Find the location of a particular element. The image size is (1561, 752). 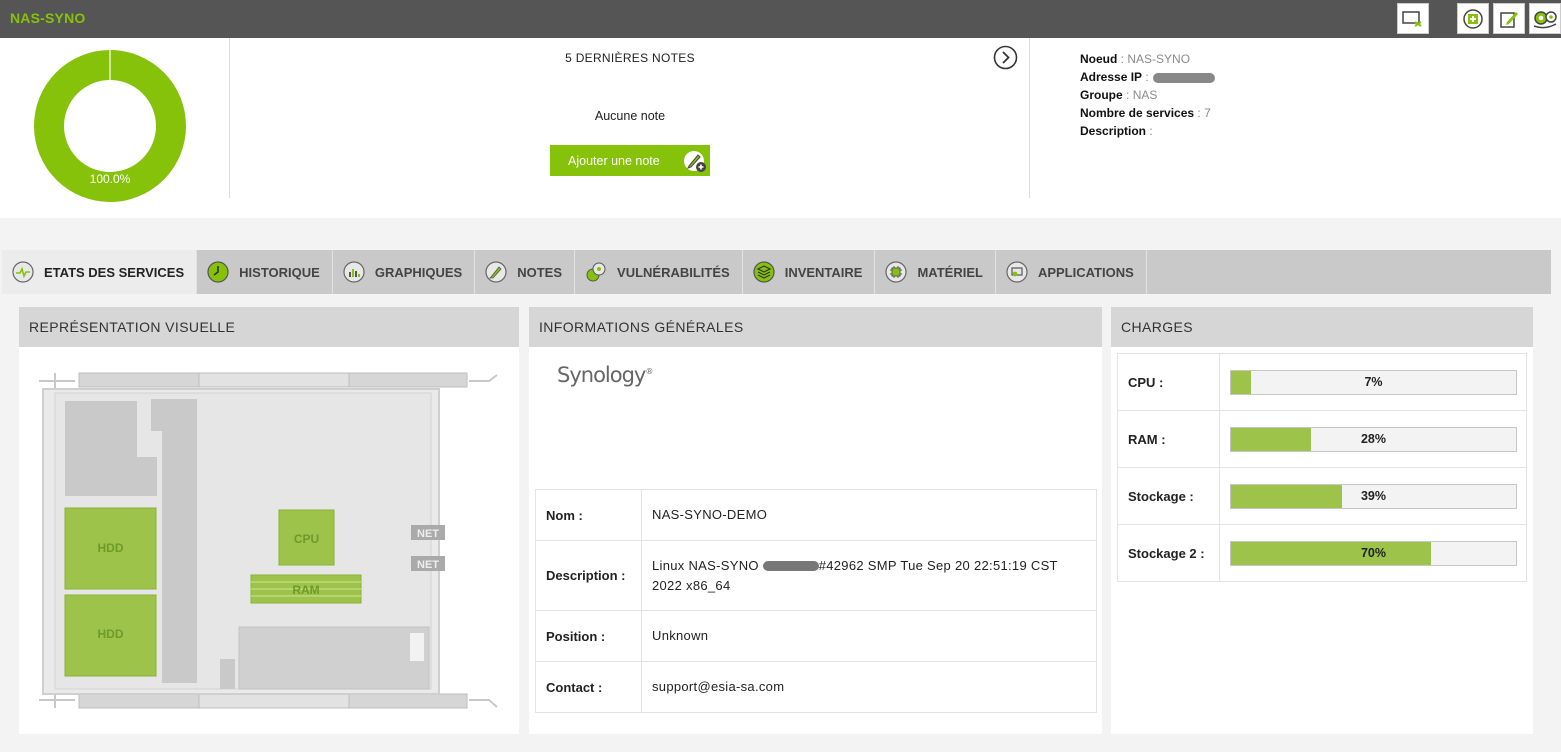

redacted-ip is located at coordinates (1183, 77).